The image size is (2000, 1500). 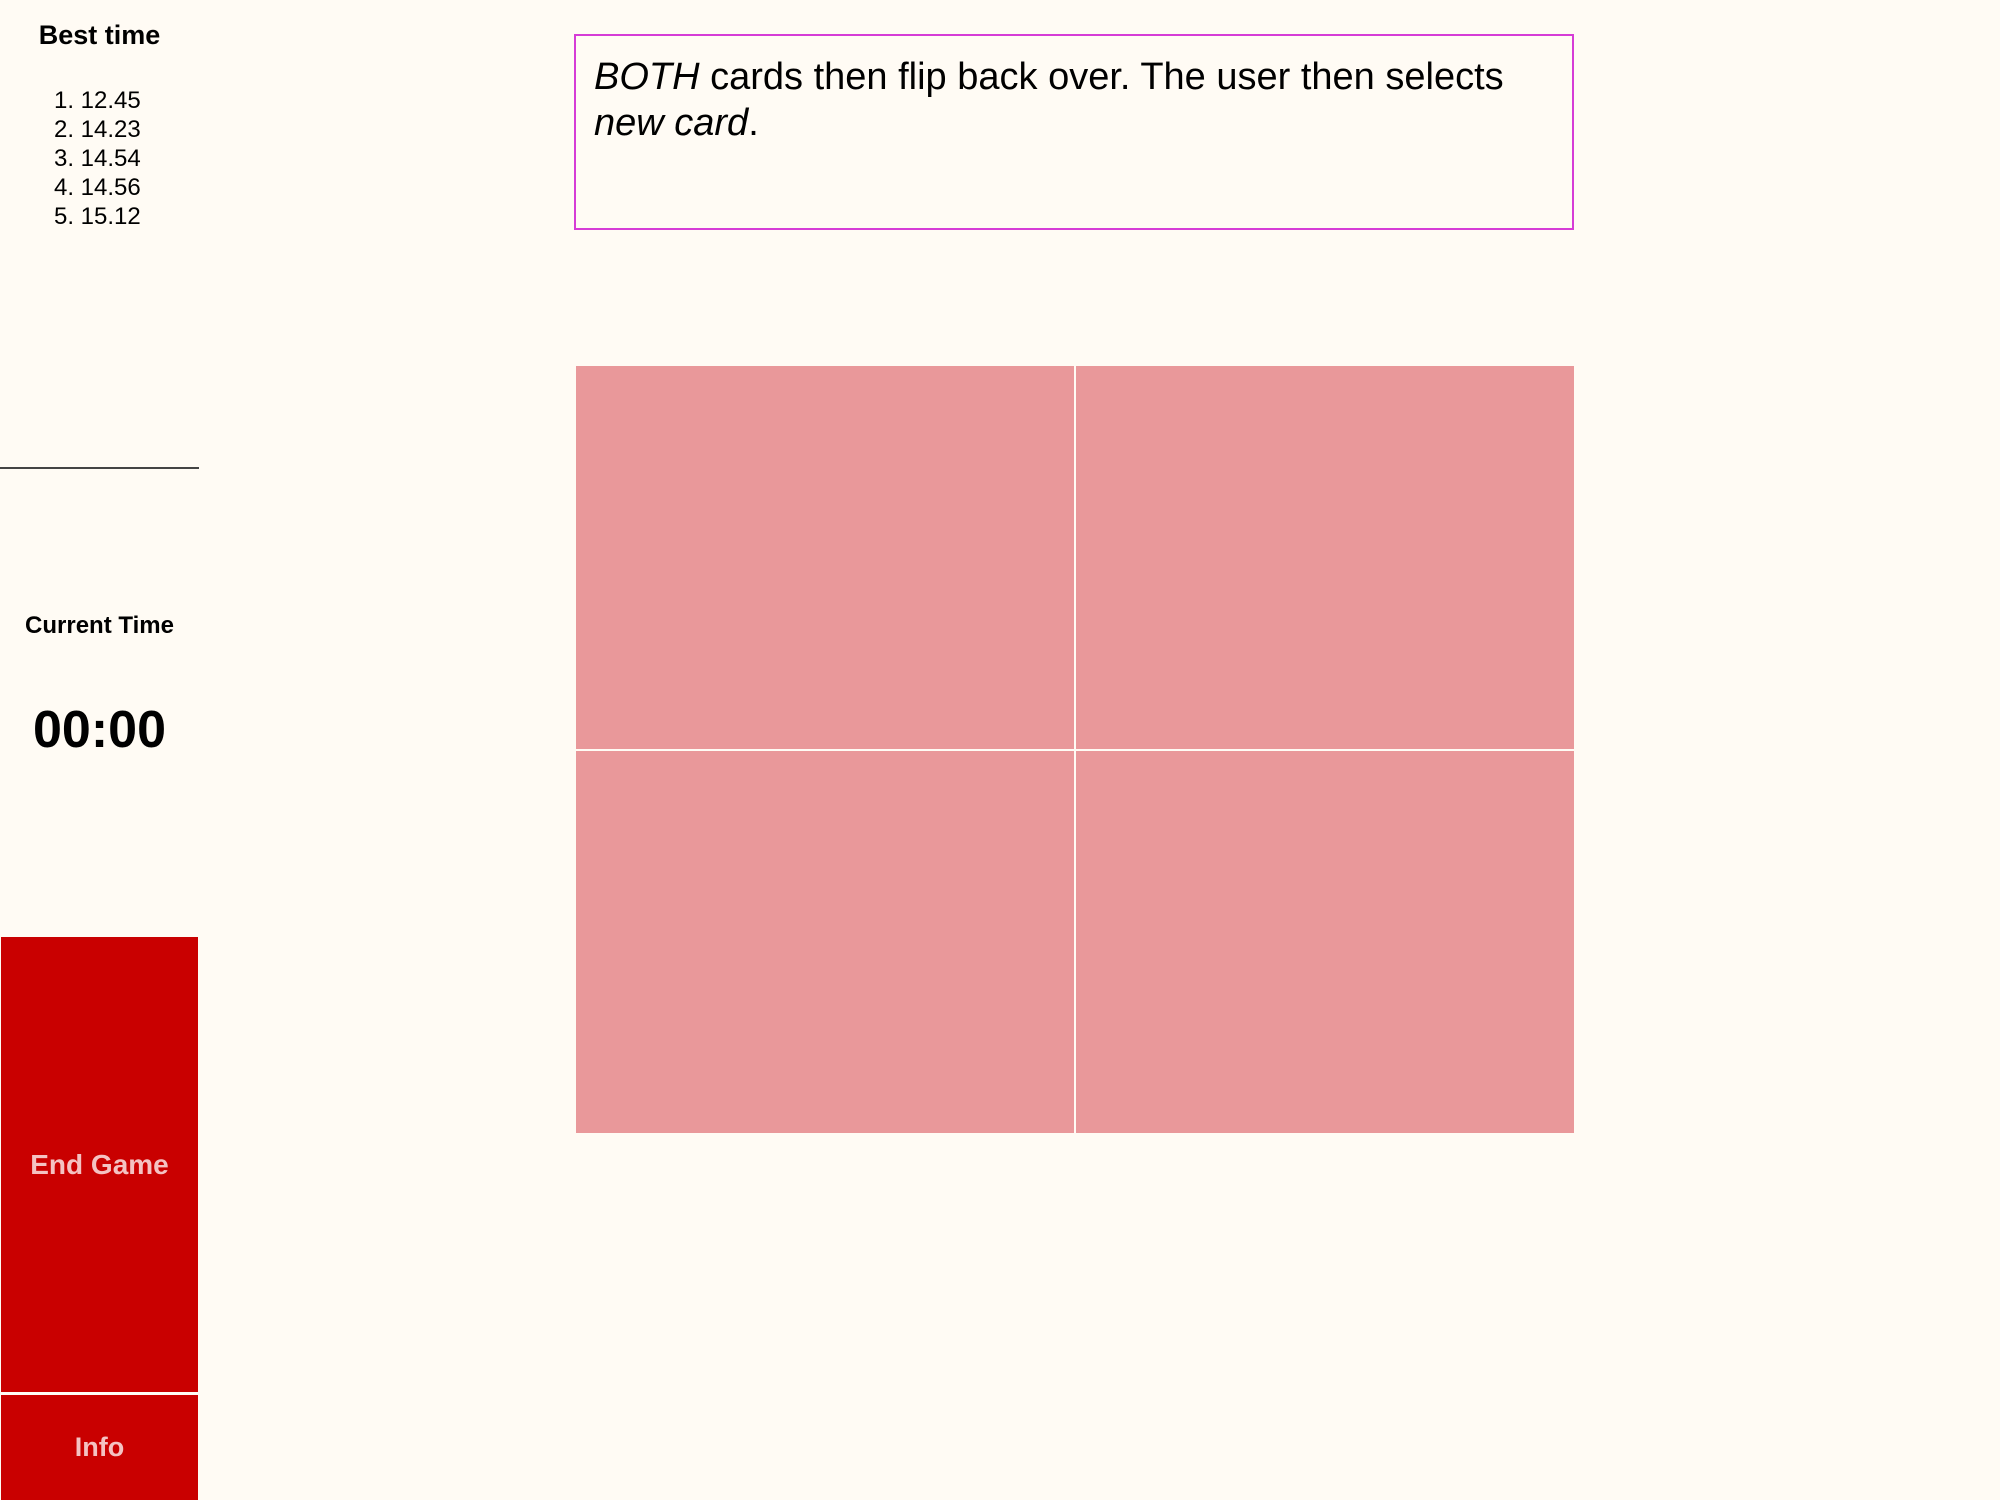 What do you see at coordinates (671, 123) in the screenshot?
I see `instruction-emphasis-new-card: new card` at bounding box center [671, 123].